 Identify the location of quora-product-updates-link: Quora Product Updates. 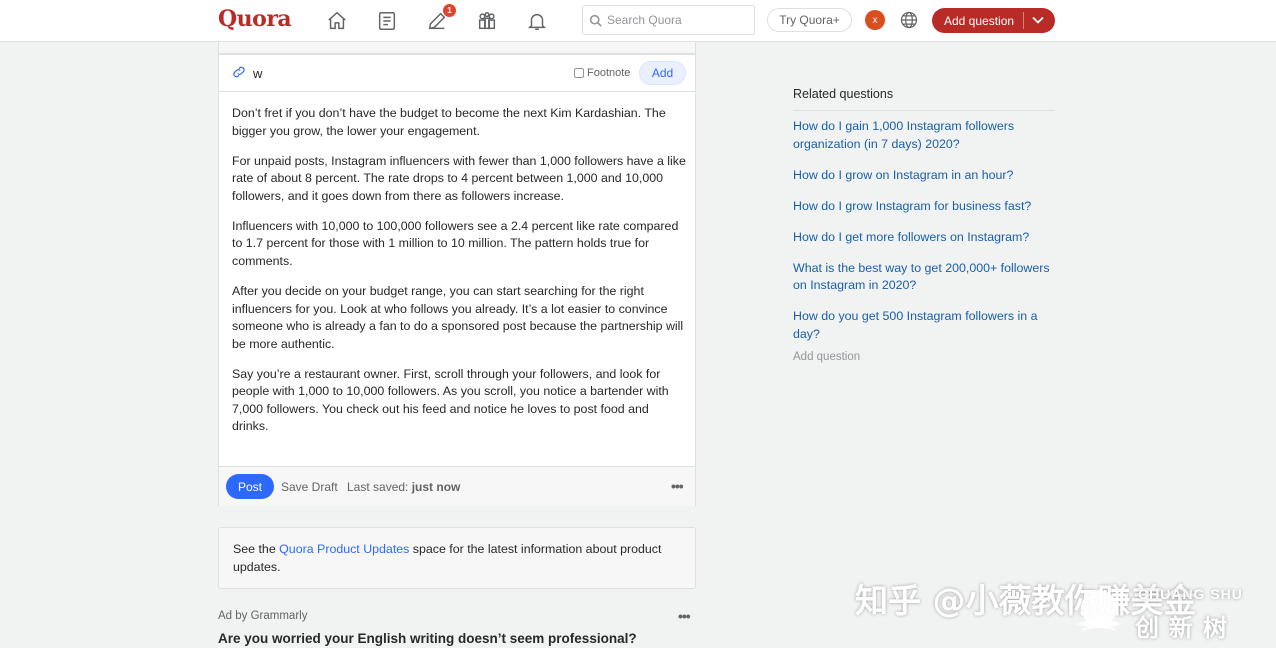
(344, 549).